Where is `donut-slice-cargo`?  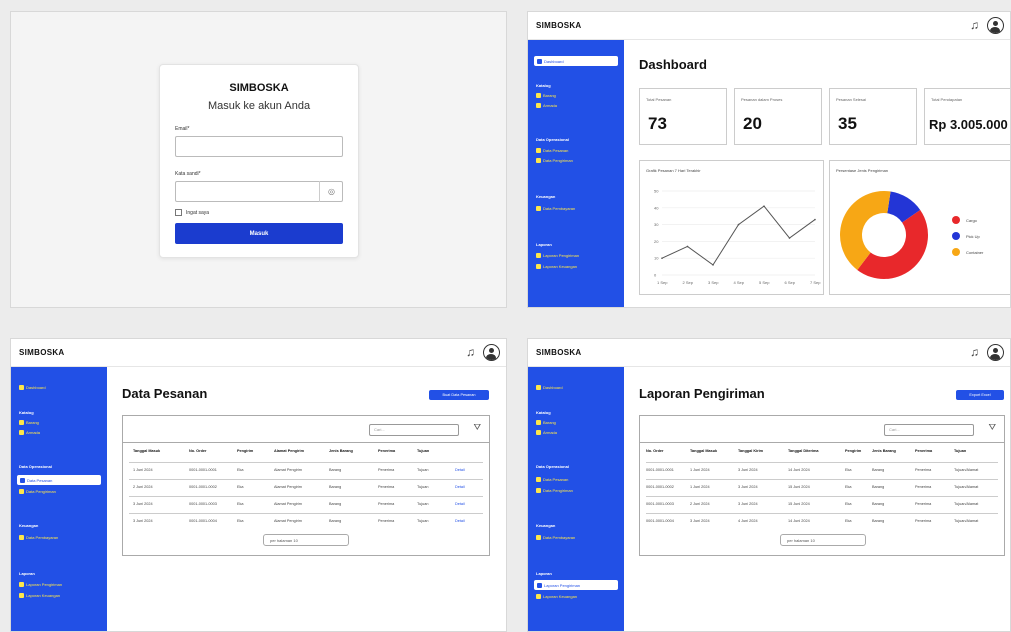 donut-slice-cargo is located at coordinates (892, 244).